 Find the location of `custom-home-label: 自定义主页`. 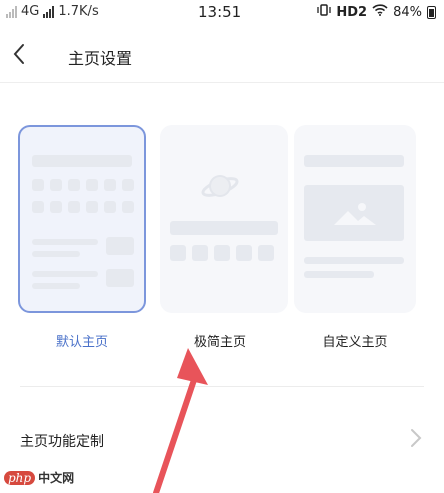

custom-home-label: 自定义主页 is located at coordinates (355, 340).